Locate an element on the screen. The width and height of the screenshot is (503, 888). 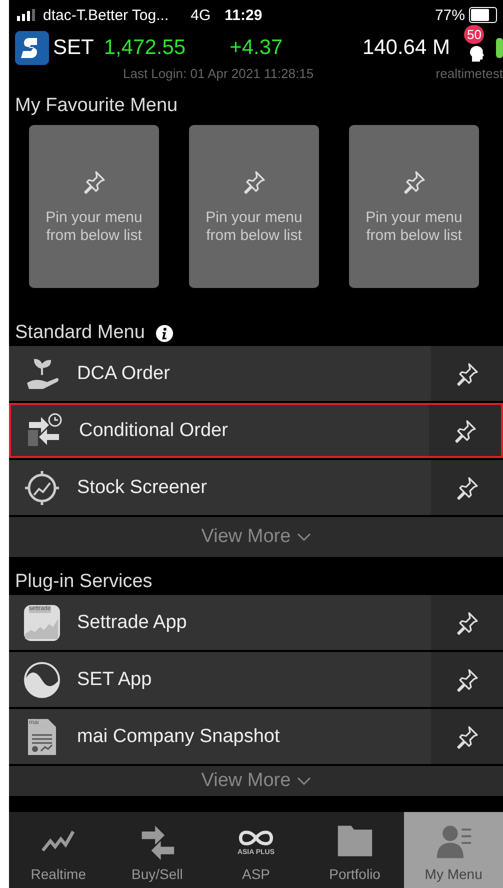
tab-item: My Menu is located at coordinates (453, 850).